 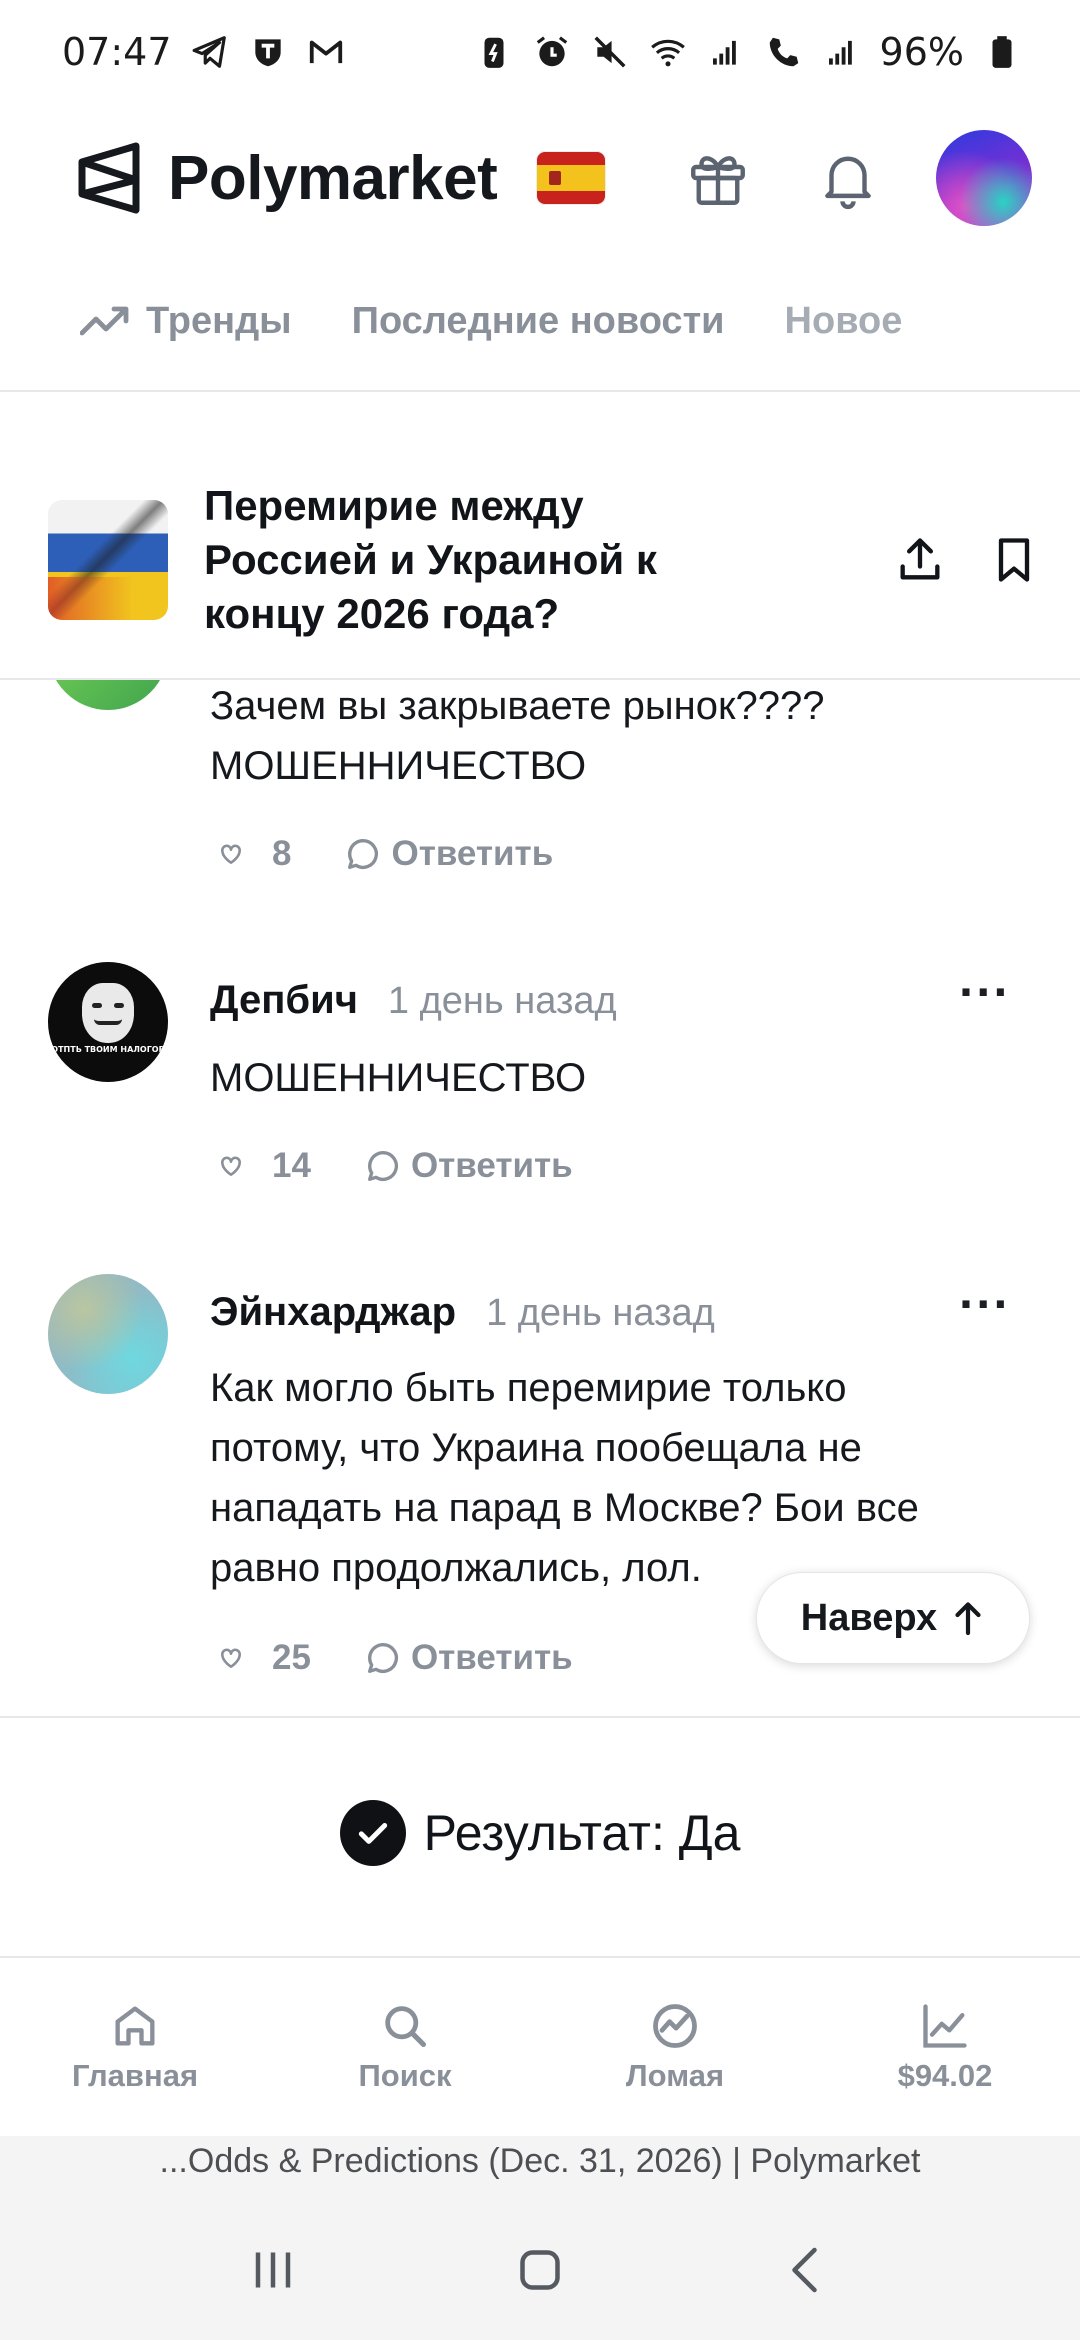 What do you see at coordinates (333, 1312) in the screenshot?
I see `comment-author: Эйнхарджар` at bounding box center [333, 1312].